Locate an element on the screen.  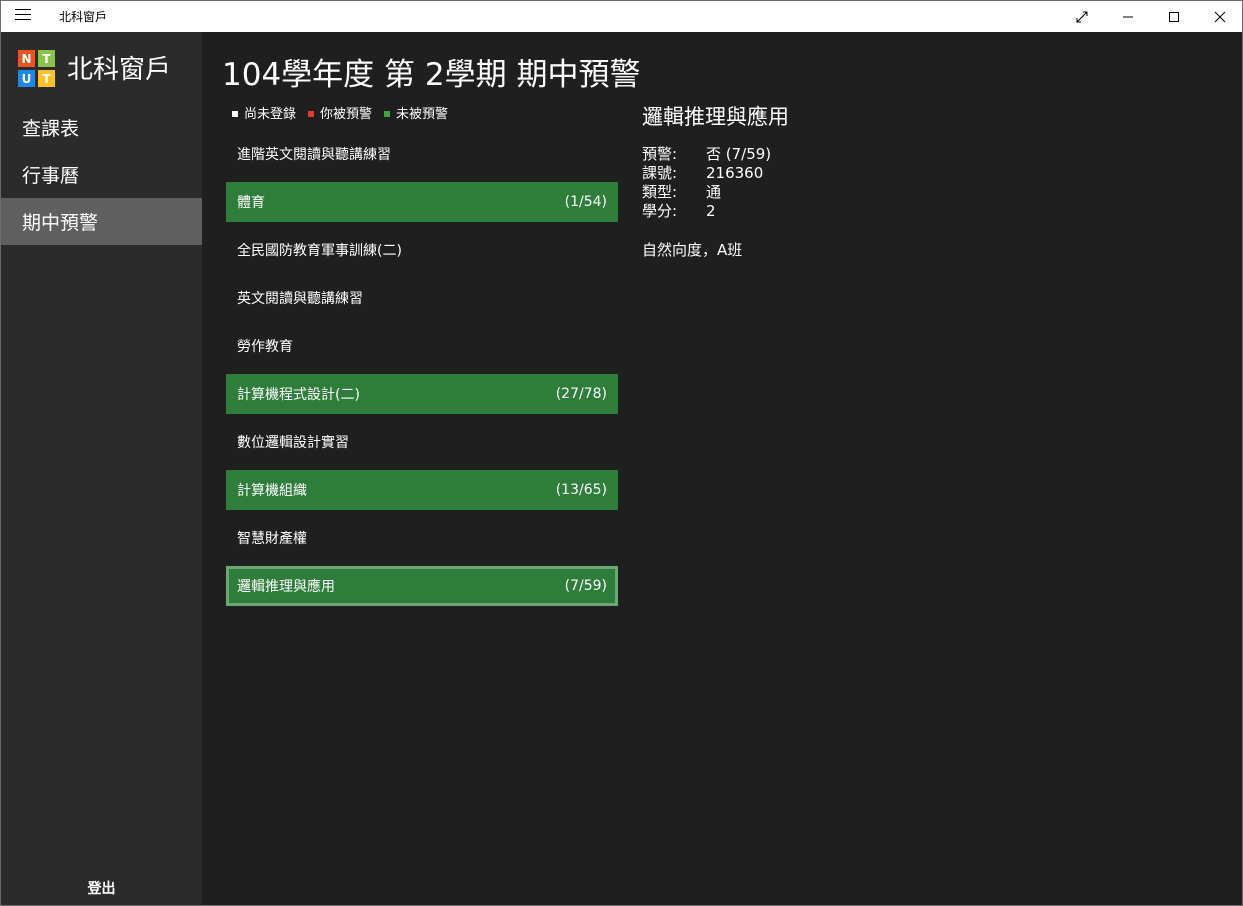
course-name: 邏輯推理與應用 is located at coordinates (286, 587).